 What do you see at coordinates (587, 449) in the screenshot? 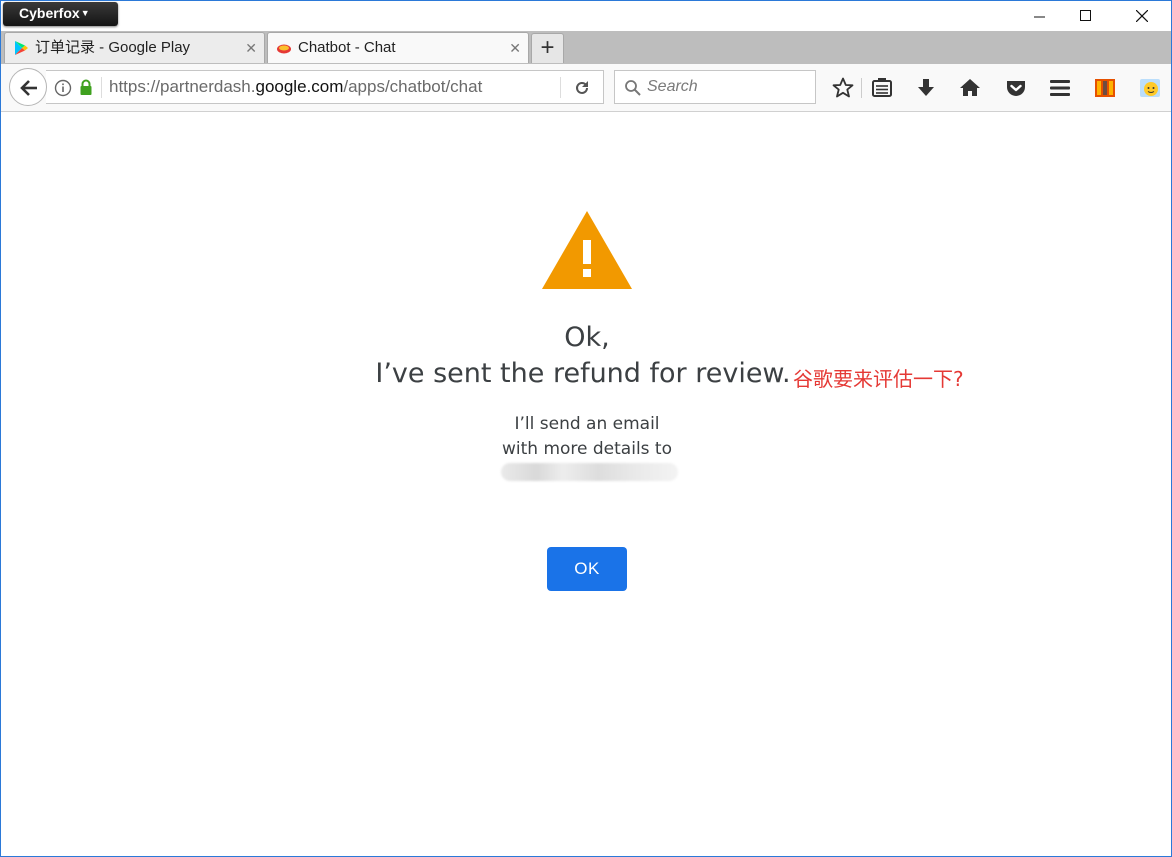
I see `dialog-body-line2: with more details to` at bounding box center [587, 449].